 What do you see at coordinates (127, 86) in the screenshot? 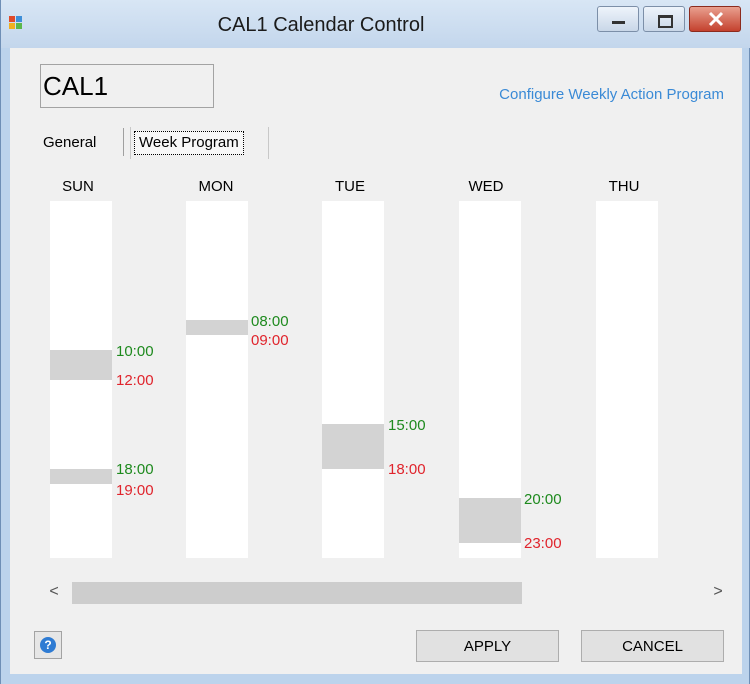
I see `calendar-name-field: CAL1` at bounding box center [127, 86].